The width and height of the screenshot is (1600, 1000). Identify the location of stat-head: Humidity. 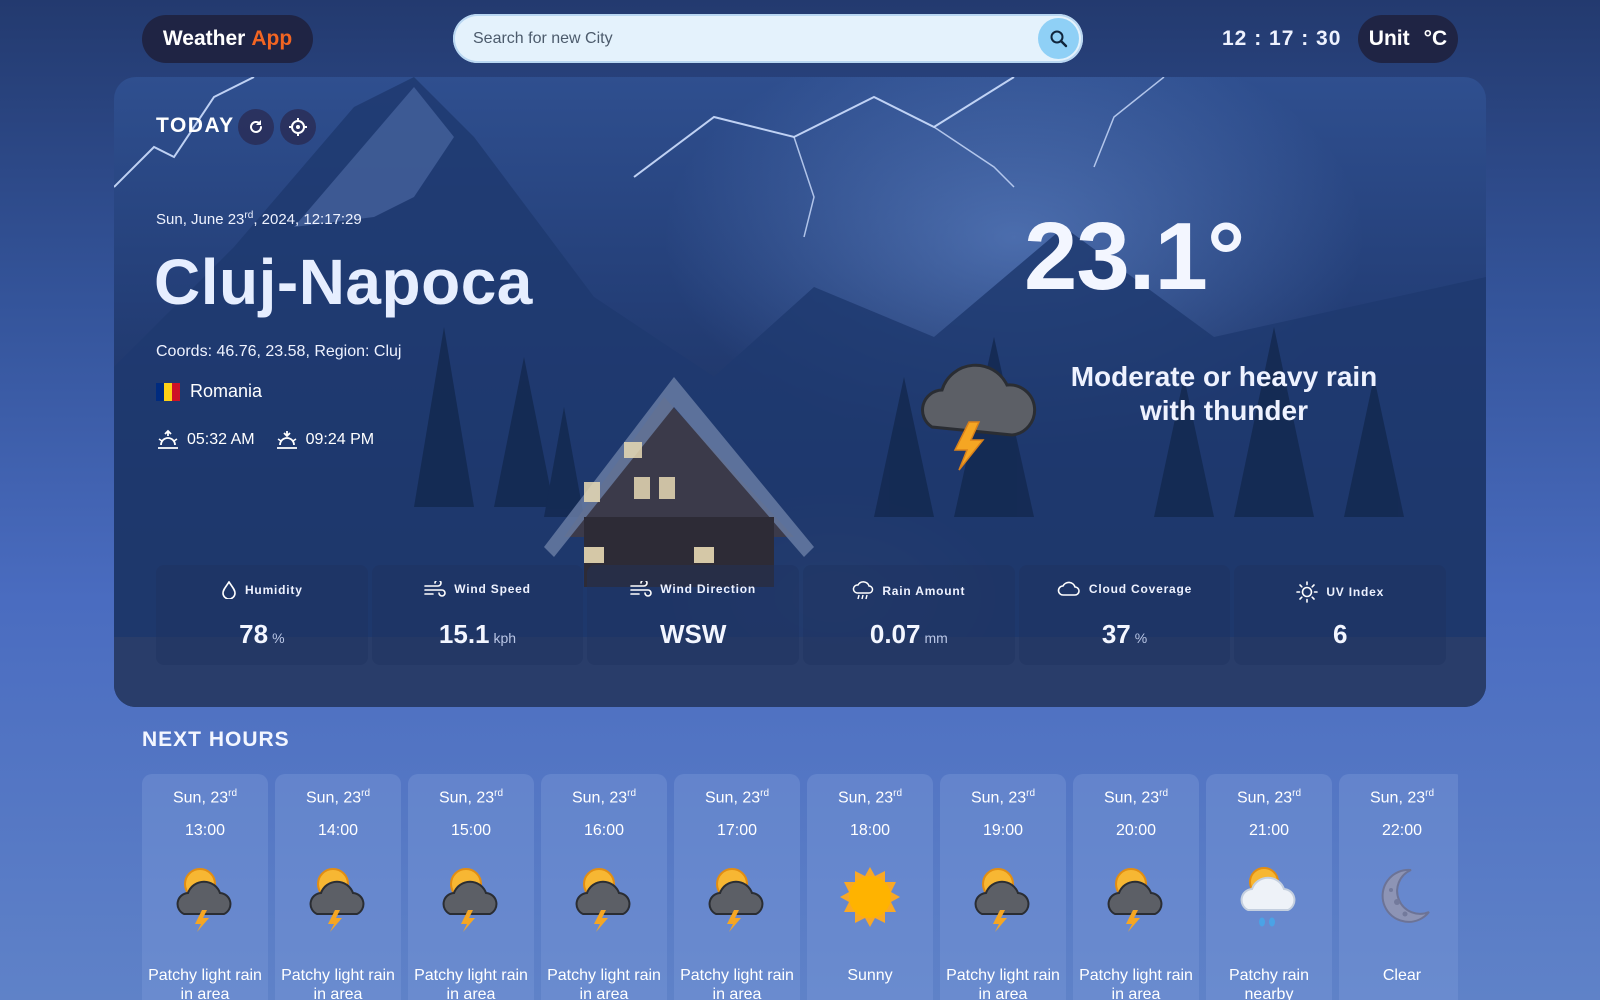
(262, 590).